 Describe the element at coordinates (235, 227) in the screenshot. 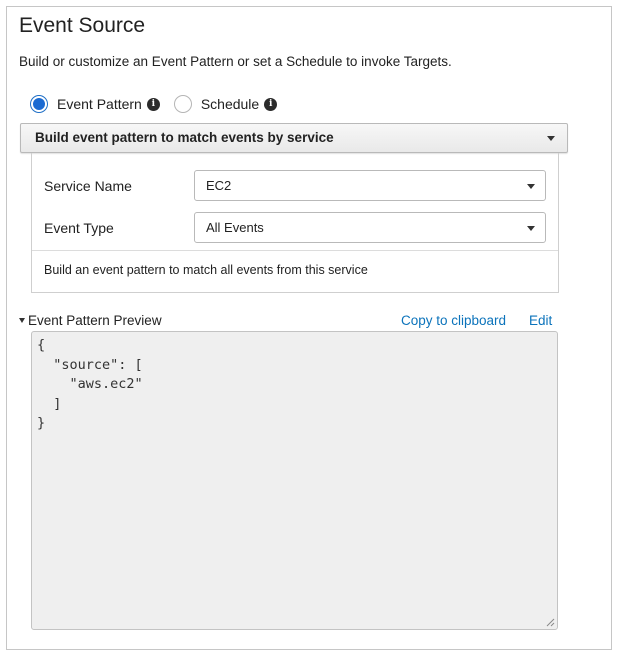

I see `event-type-value: All Events` at that location.